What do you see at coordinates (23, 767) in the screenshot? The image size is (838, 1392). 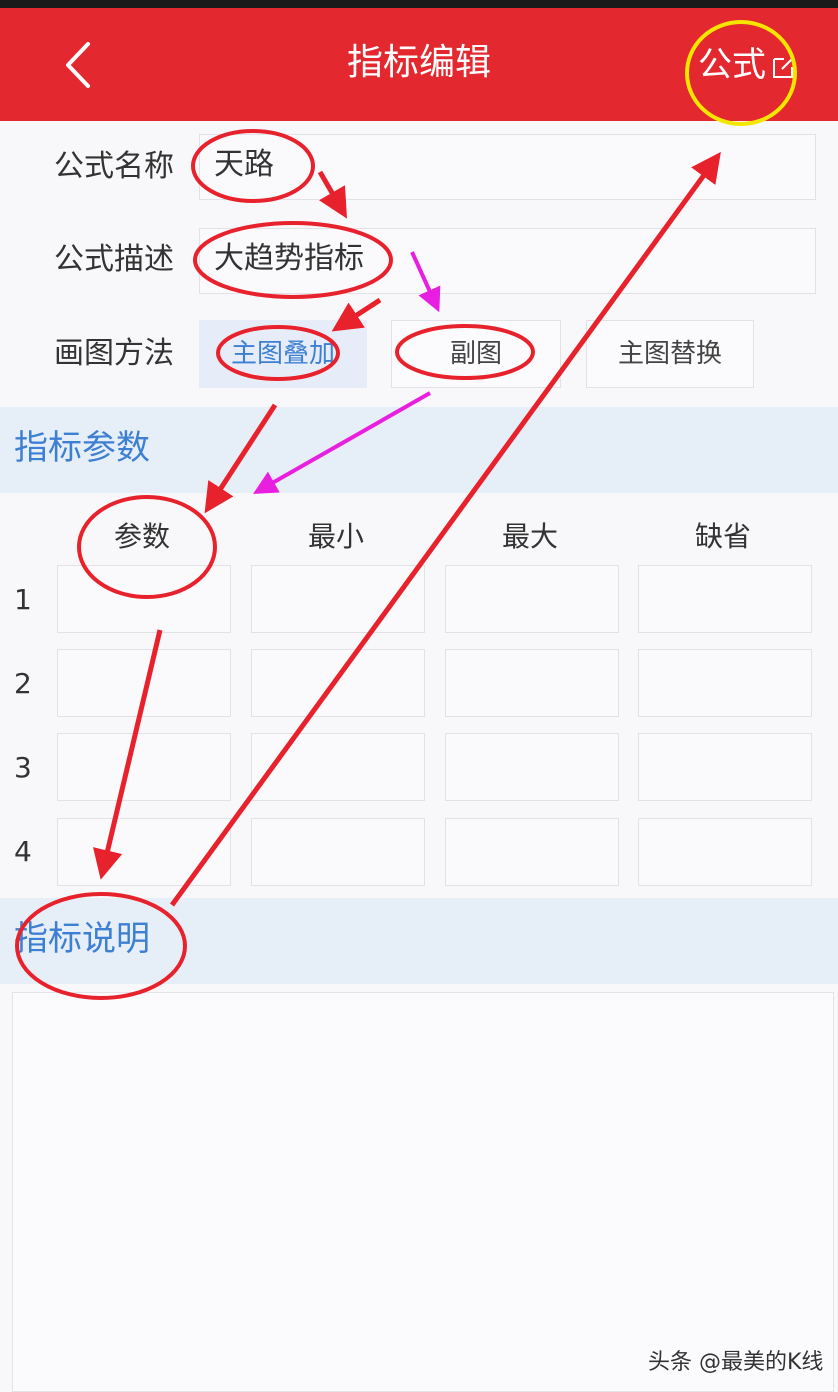 I see `row-number: 3` at bounding box center [23, 767].